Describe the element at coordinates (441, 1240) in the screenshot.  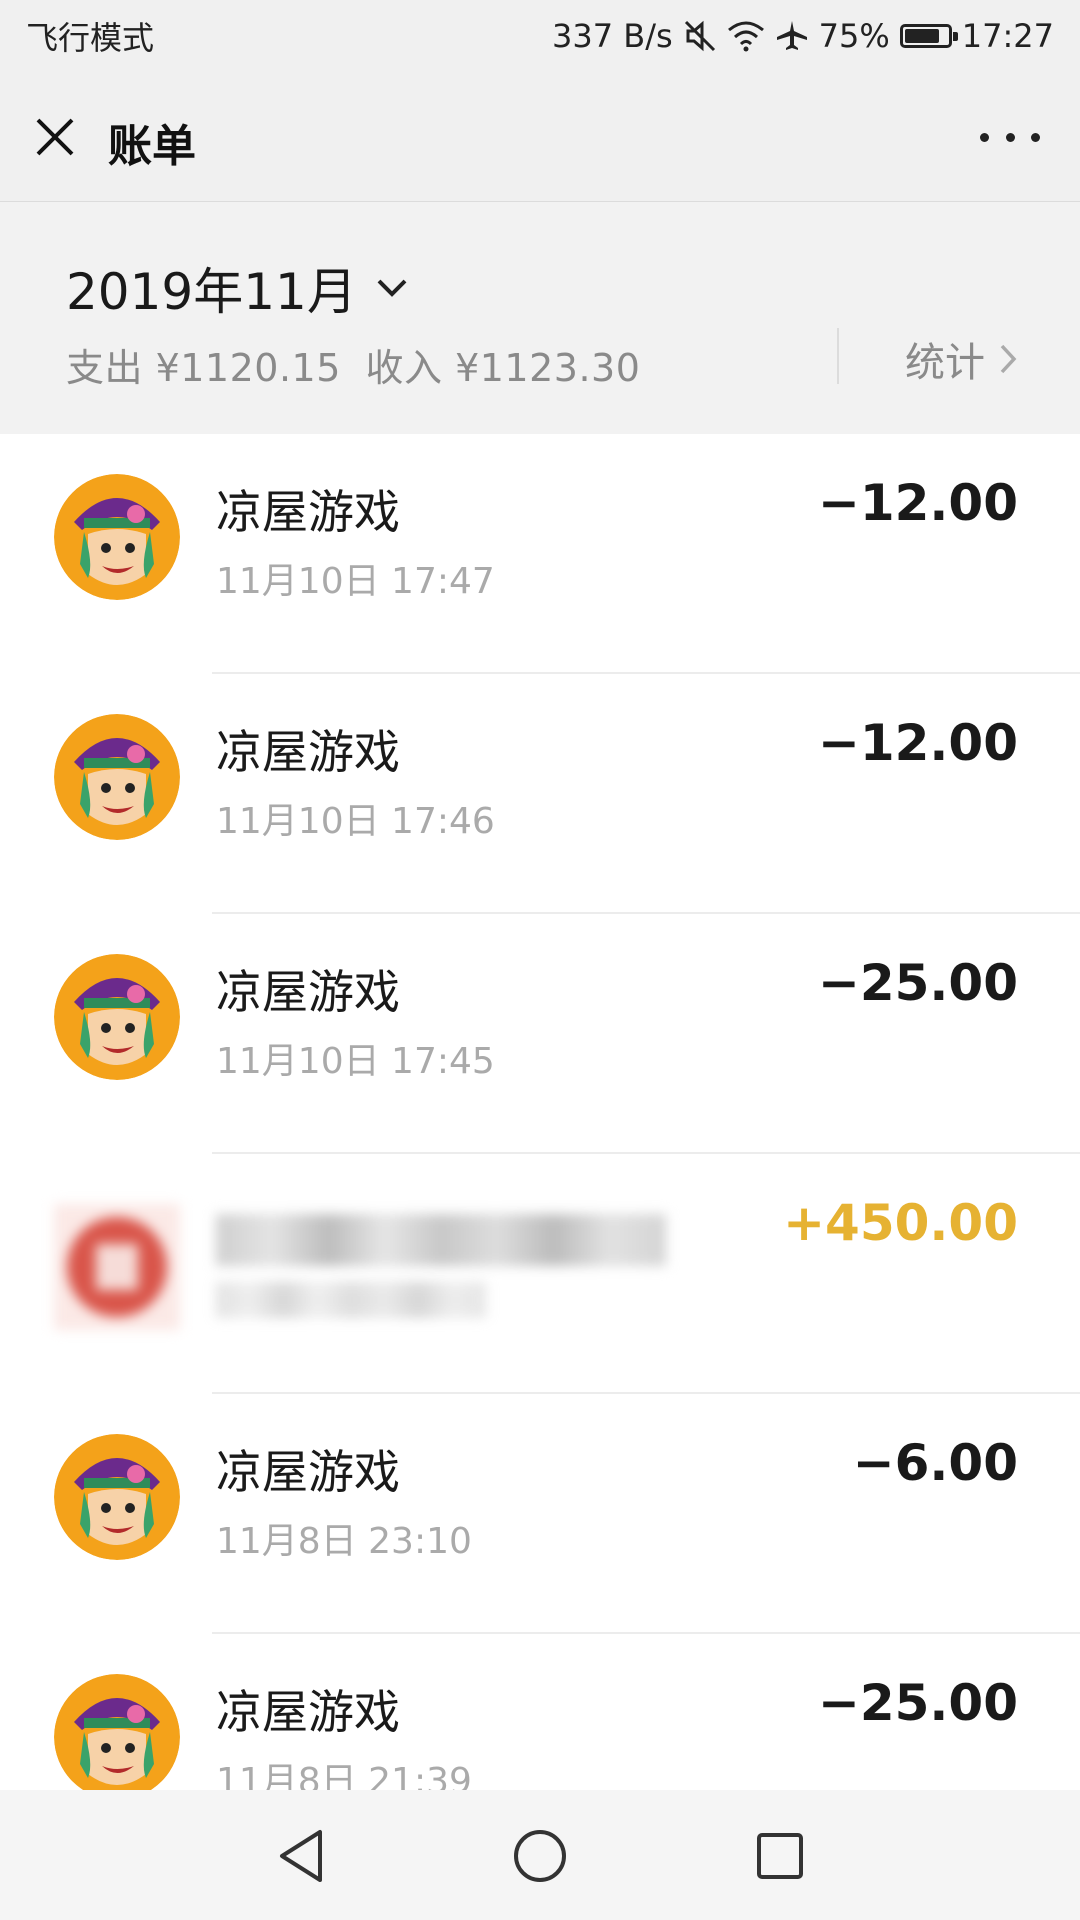
I see `redacted-title` at that location.